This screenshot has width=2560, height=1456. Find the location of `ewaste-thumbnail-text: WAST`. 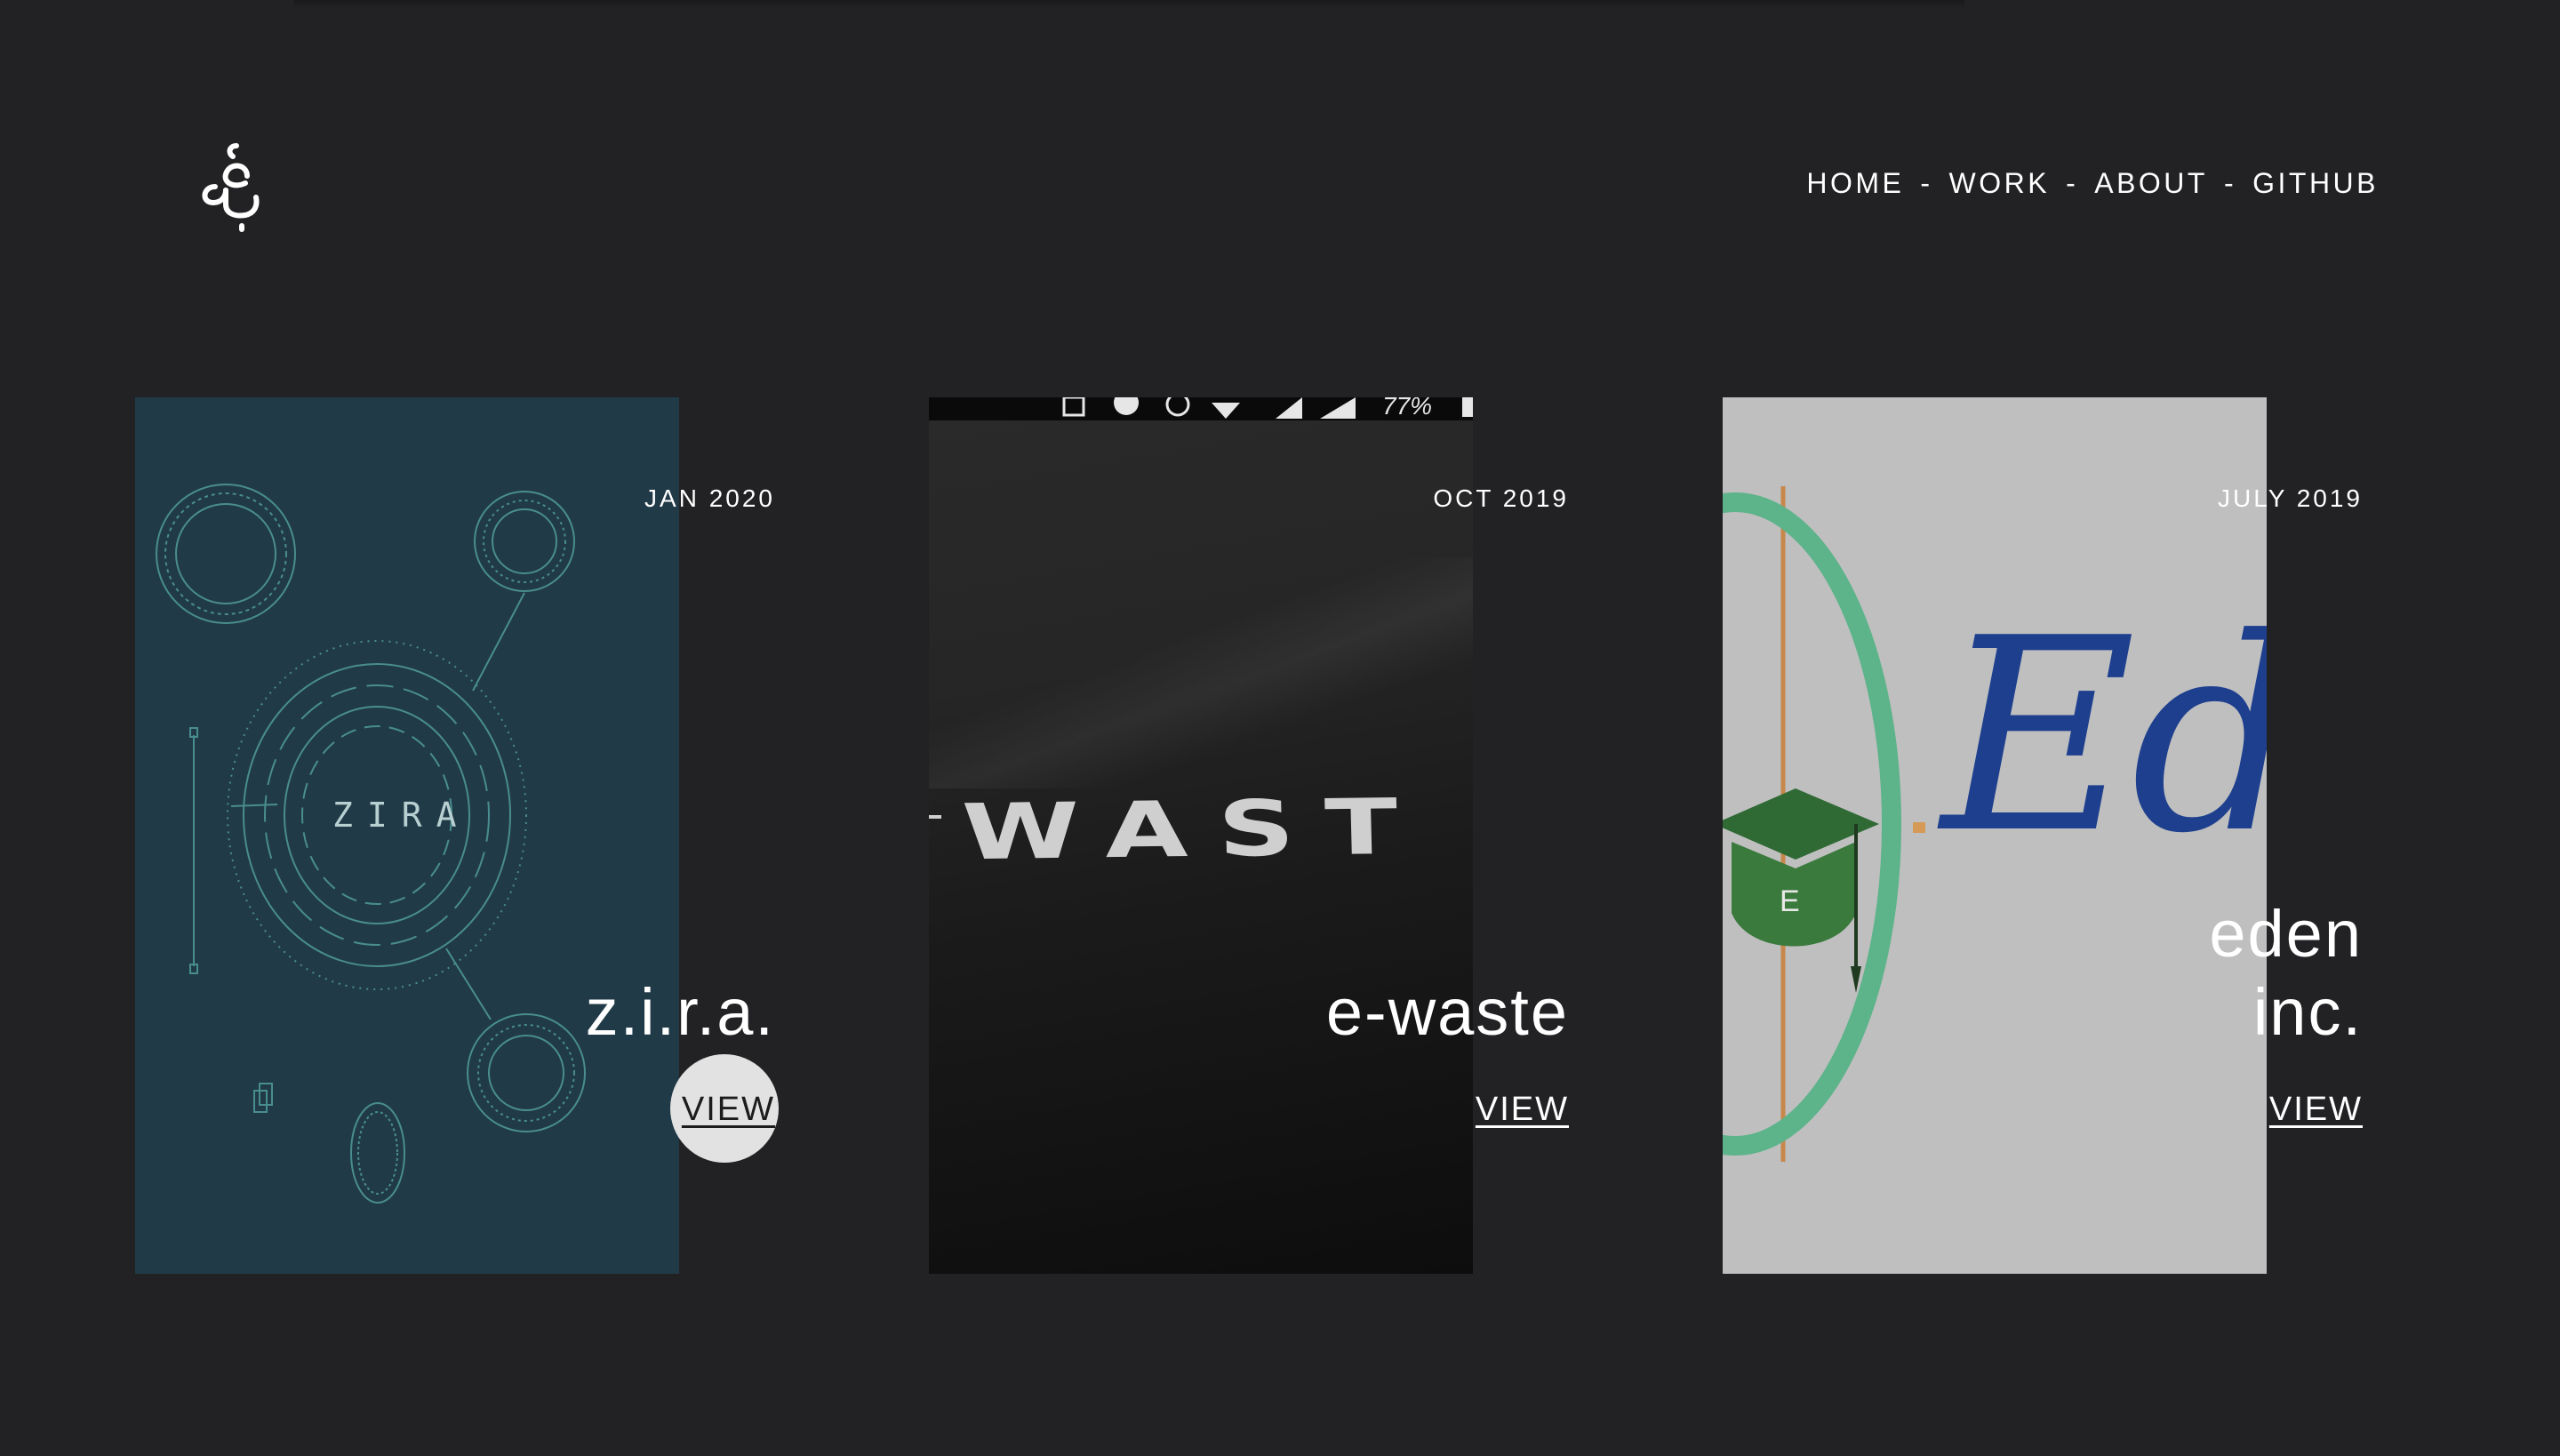

ewaste-thumbnail-text: WAST is located at coordinates (1195, 830).